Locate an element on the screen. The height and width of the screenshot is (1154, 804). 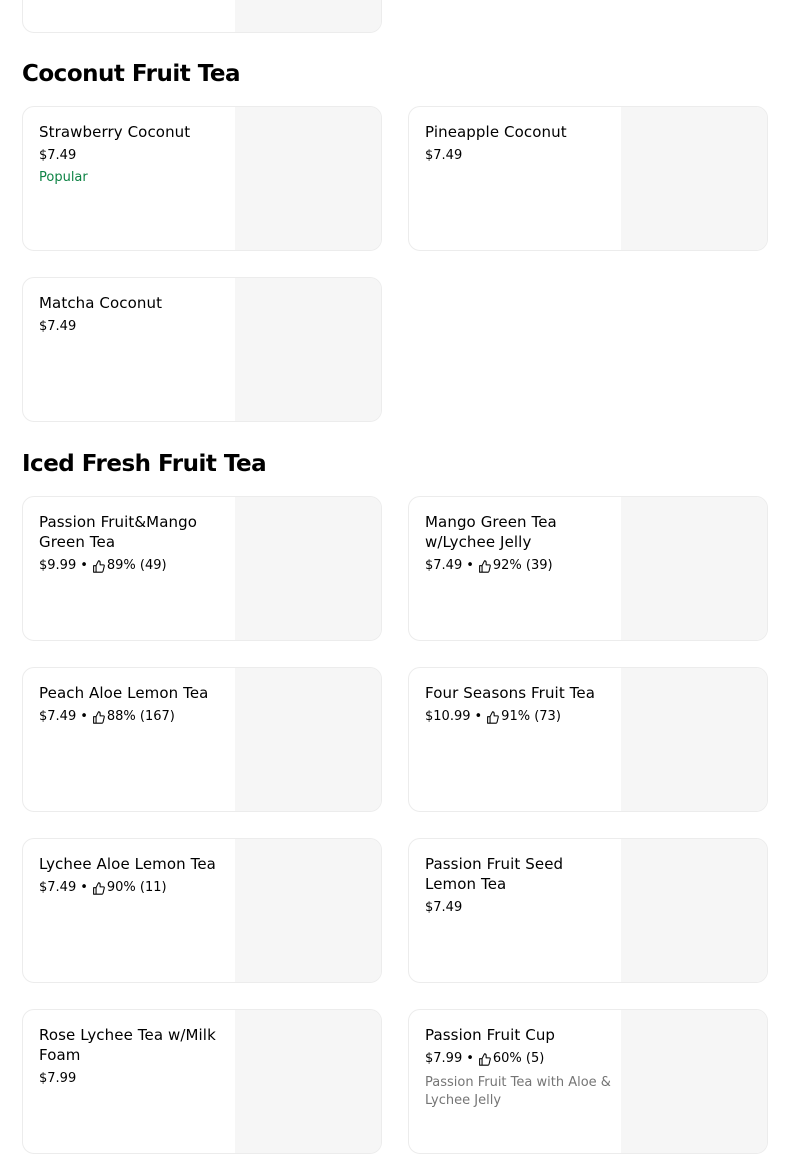
item-rating: 92% (39) is located at coordinates (522, 565).